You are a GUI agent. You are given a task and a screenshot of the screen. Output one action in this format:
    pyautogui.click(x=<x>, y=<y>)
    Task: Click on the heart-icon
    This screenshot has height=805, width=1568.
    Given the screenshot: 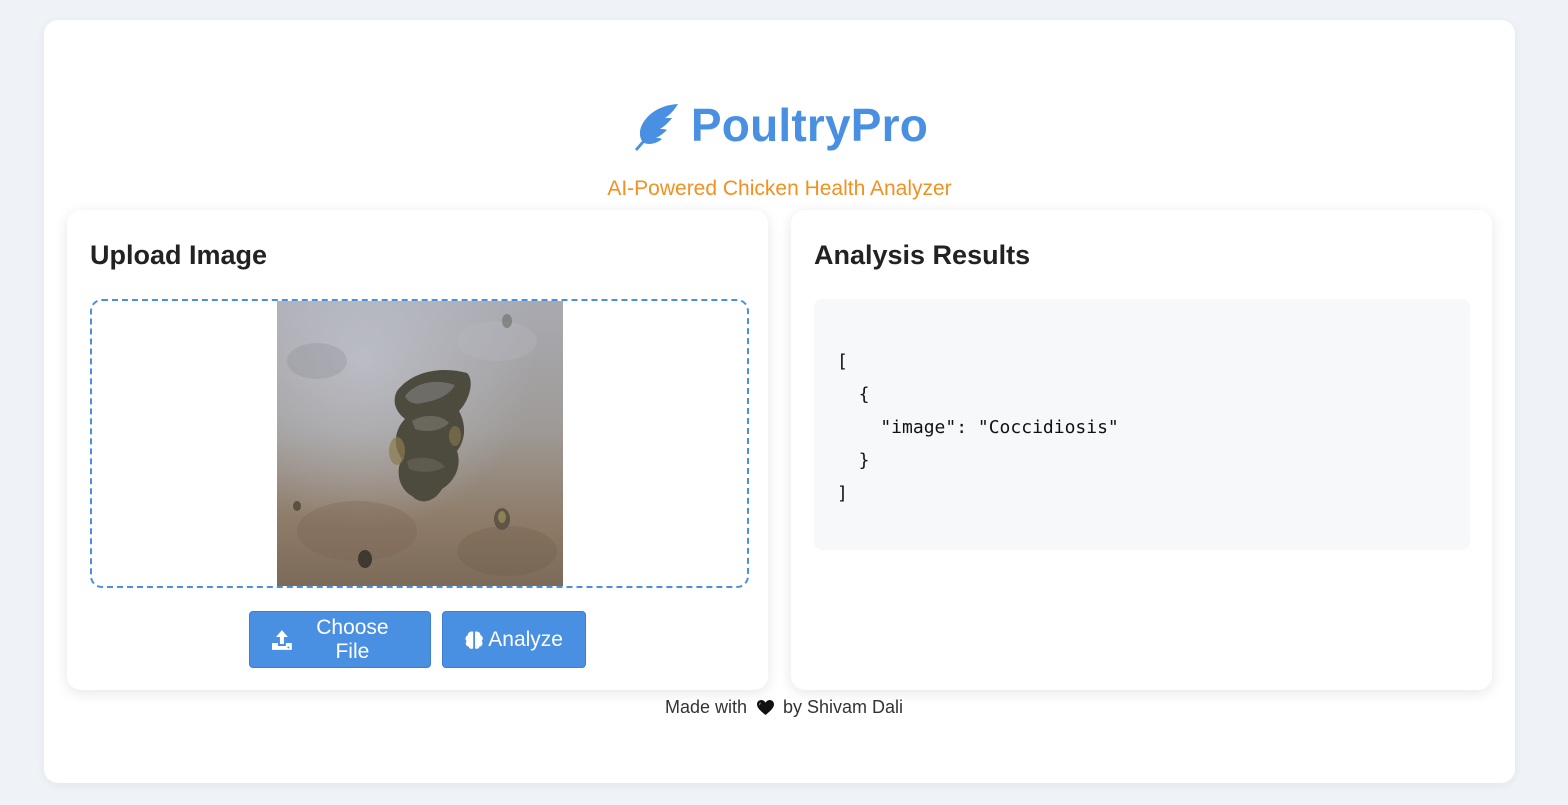 What is the action you would take?
    pyautogui.click(x=765, y=707)
    